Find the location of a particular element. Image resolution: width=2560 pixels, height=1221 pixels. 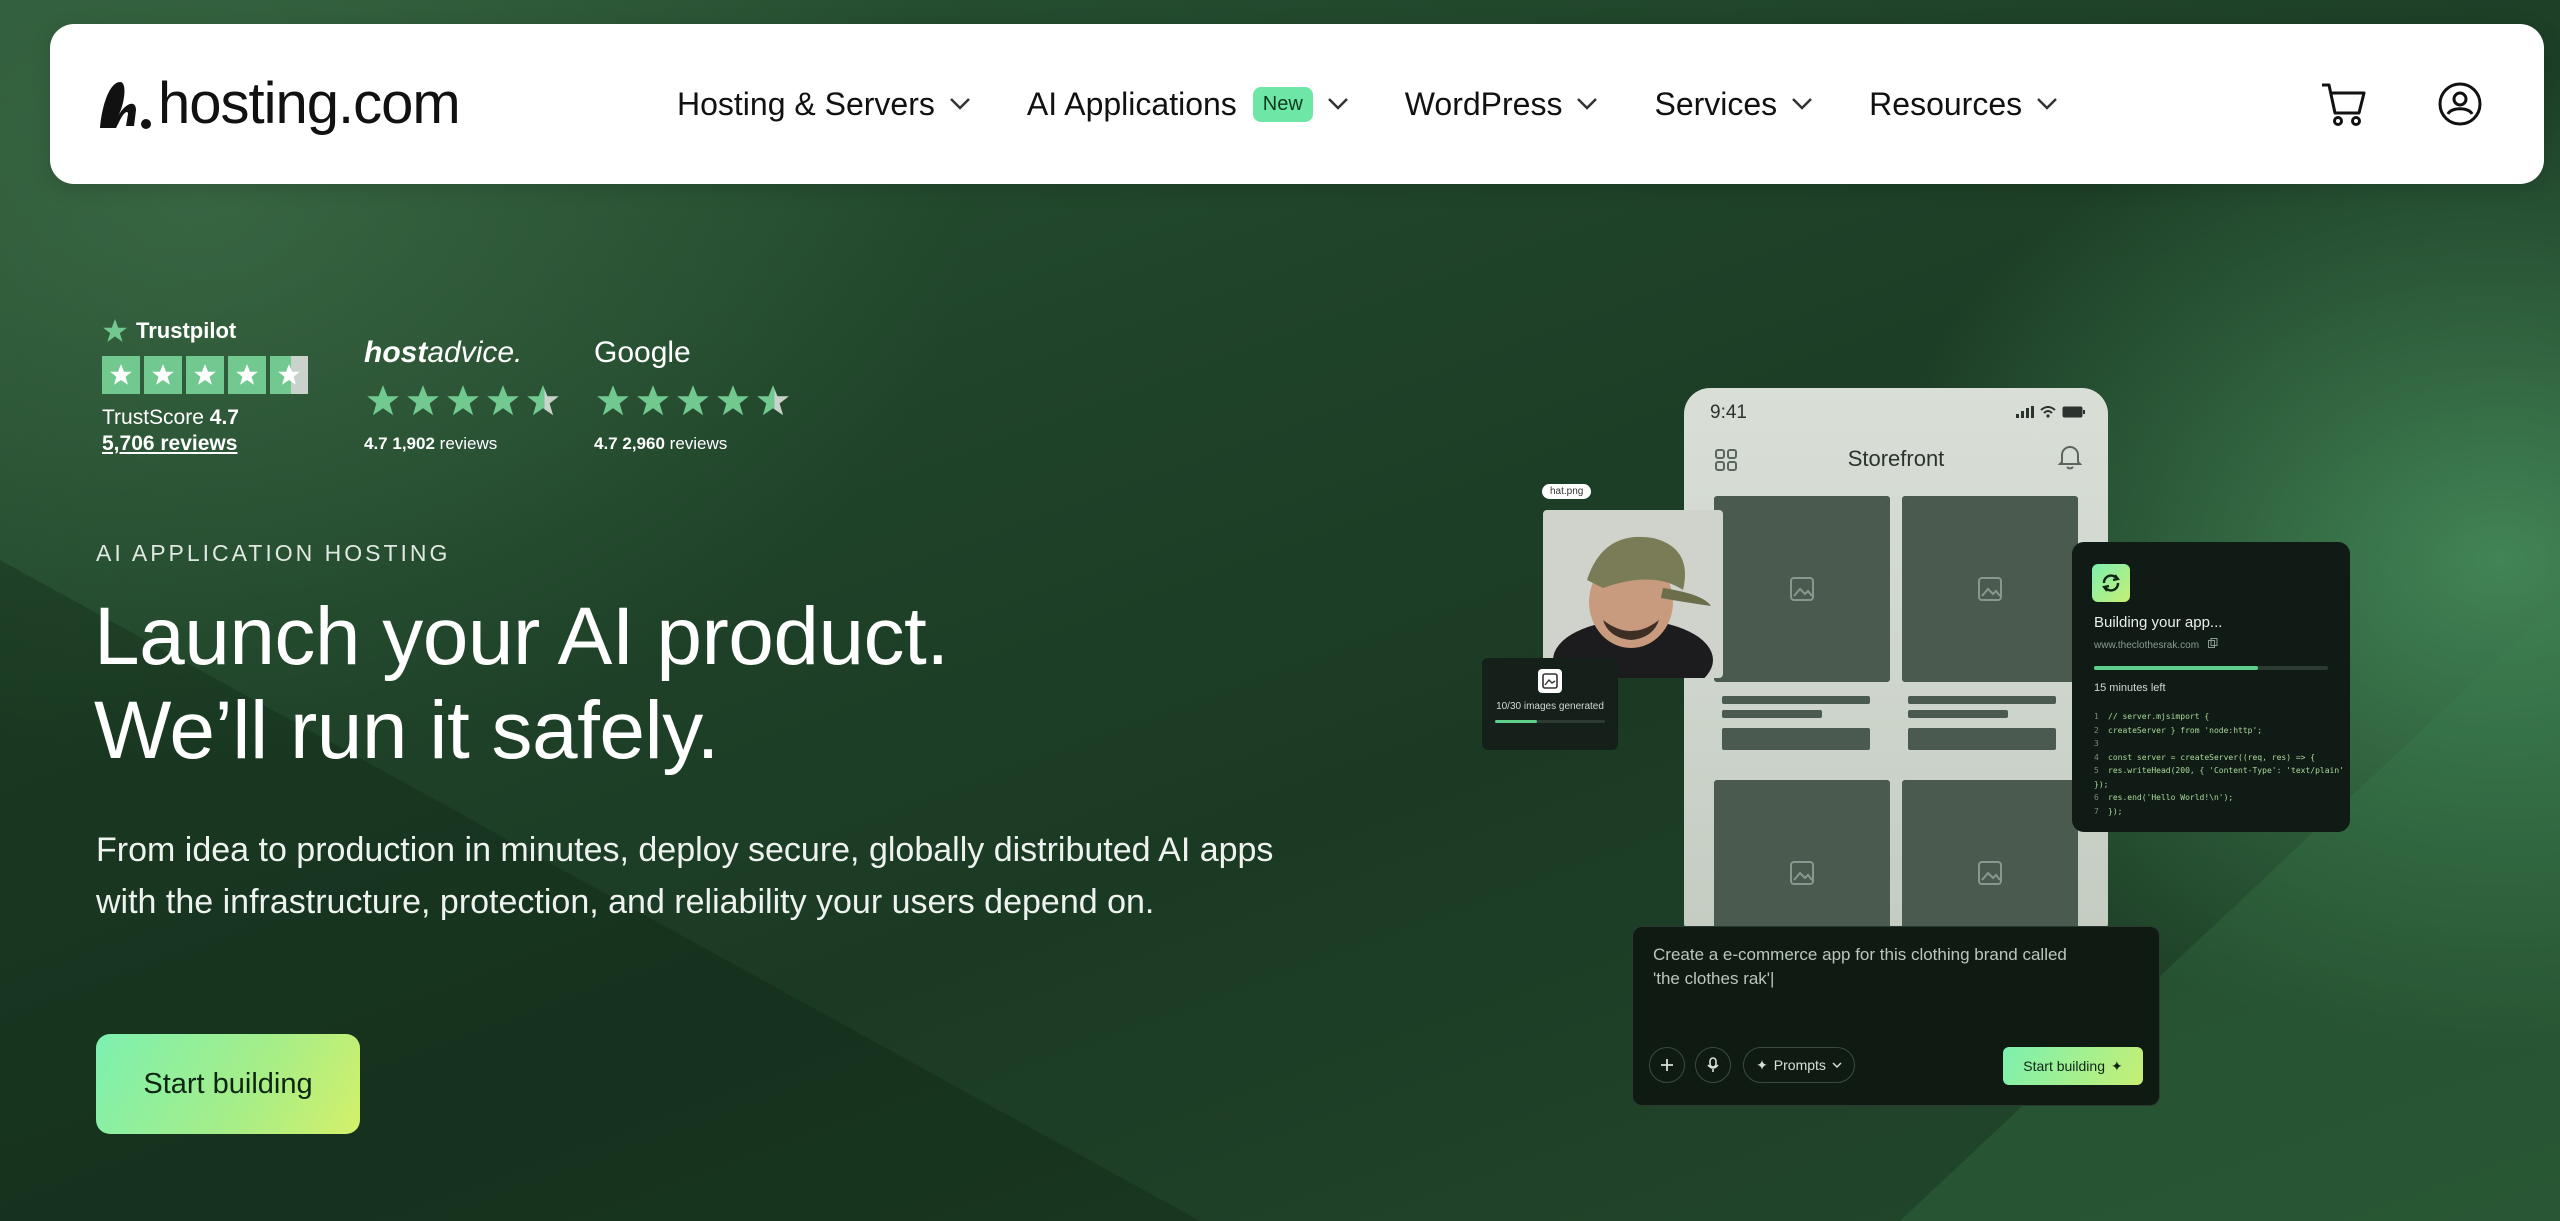

hostadvice-brand: hostadvice. is located at coordinates (463, 353).